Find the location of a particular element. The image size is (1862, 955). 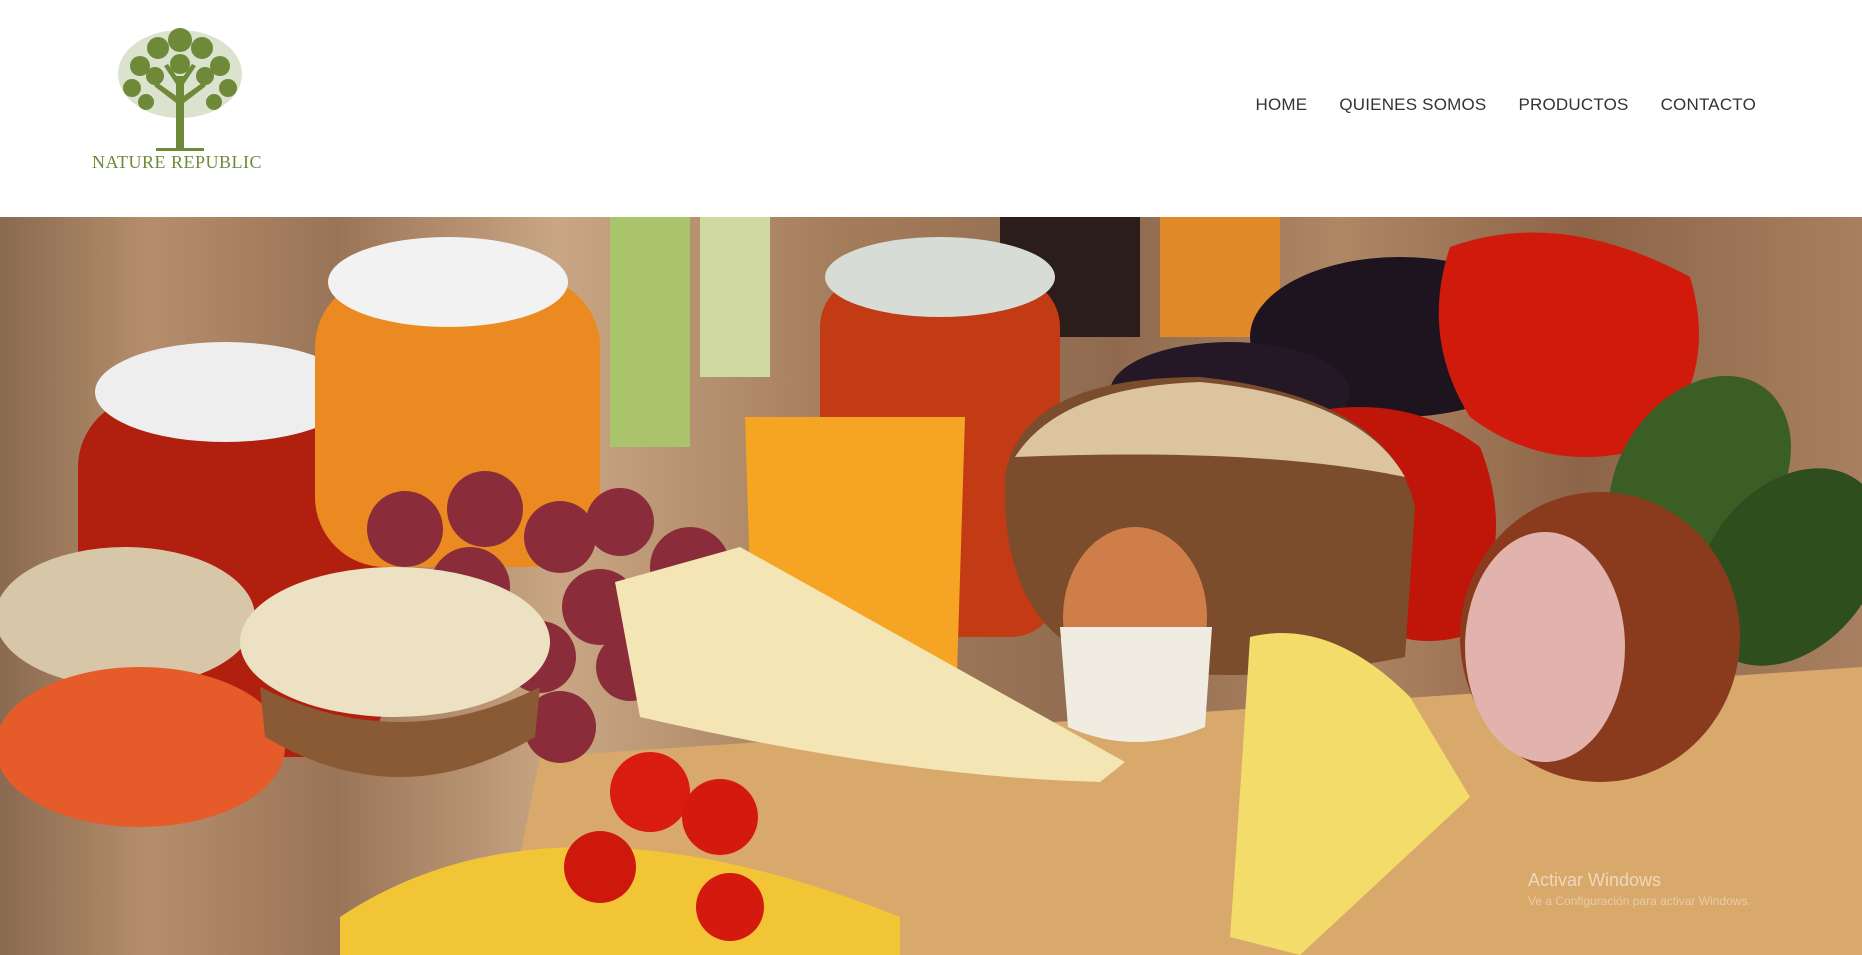

windows-activation-title: Activar Windows is located at coordinates (1595, 880).